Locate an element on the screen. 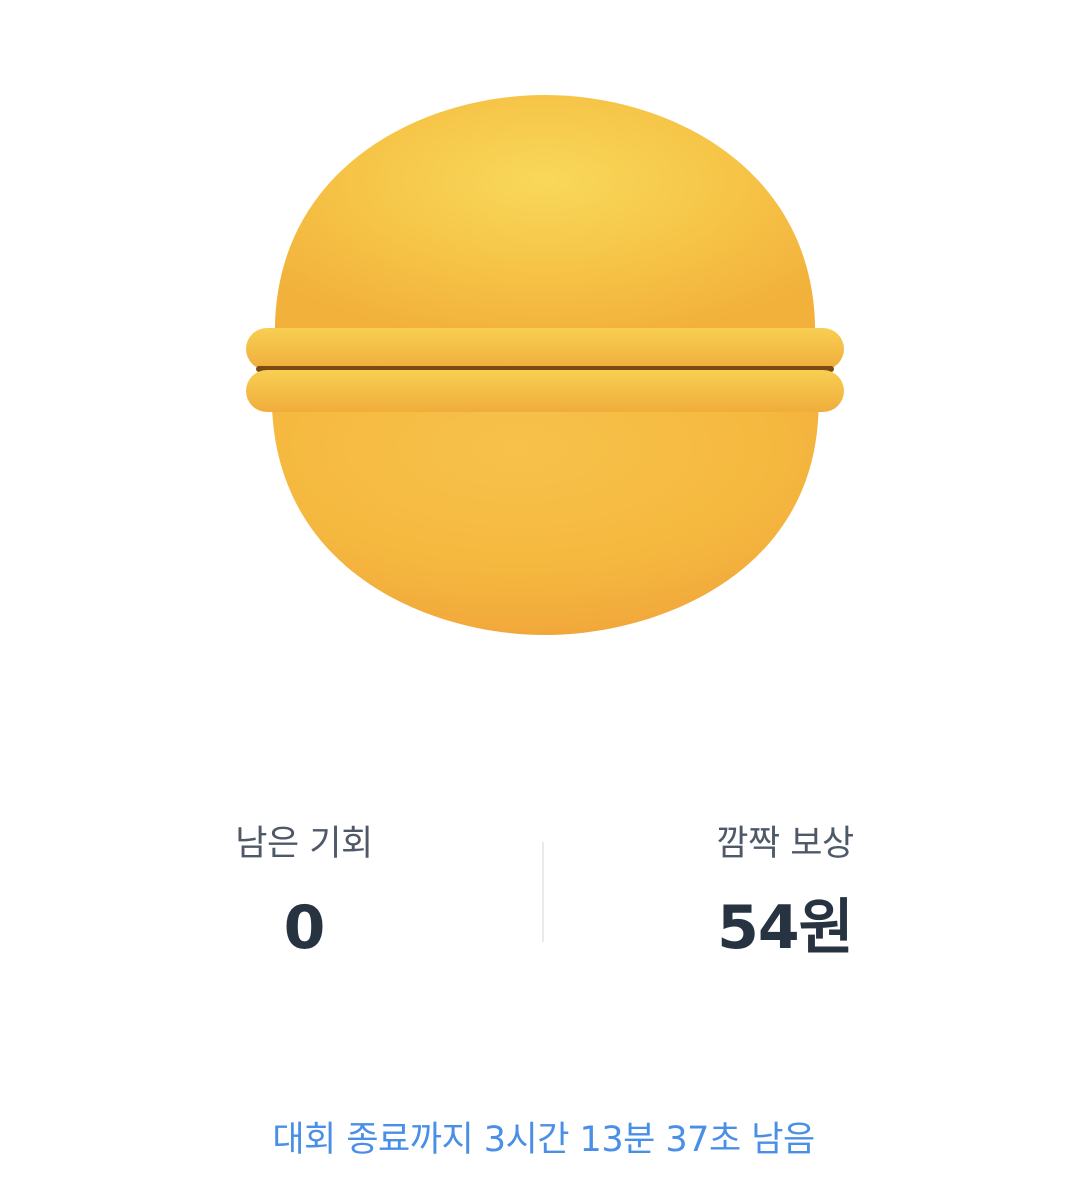 The width and height of the screenshot is (1087, 1200). capsule-lower-ring is located at coordinates (545, 391).